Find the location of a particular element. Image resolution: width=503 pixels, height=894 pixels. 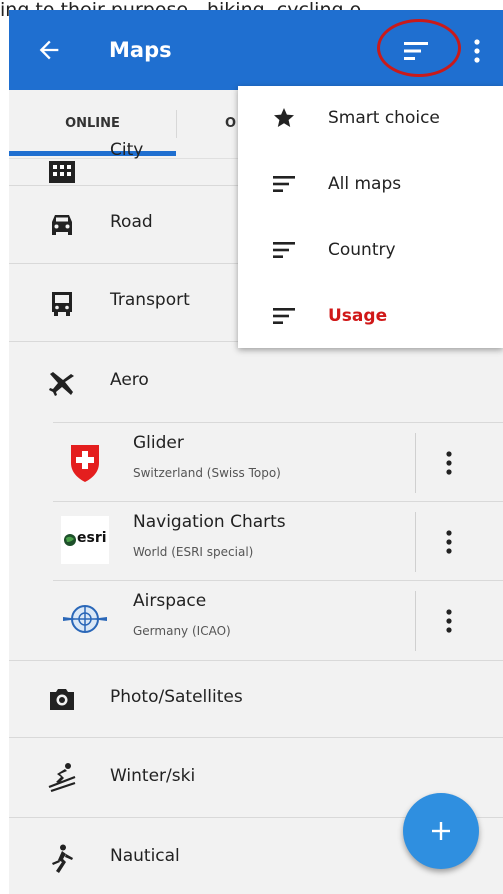

sort-option-country: Country is located at coordinates (370, 251).